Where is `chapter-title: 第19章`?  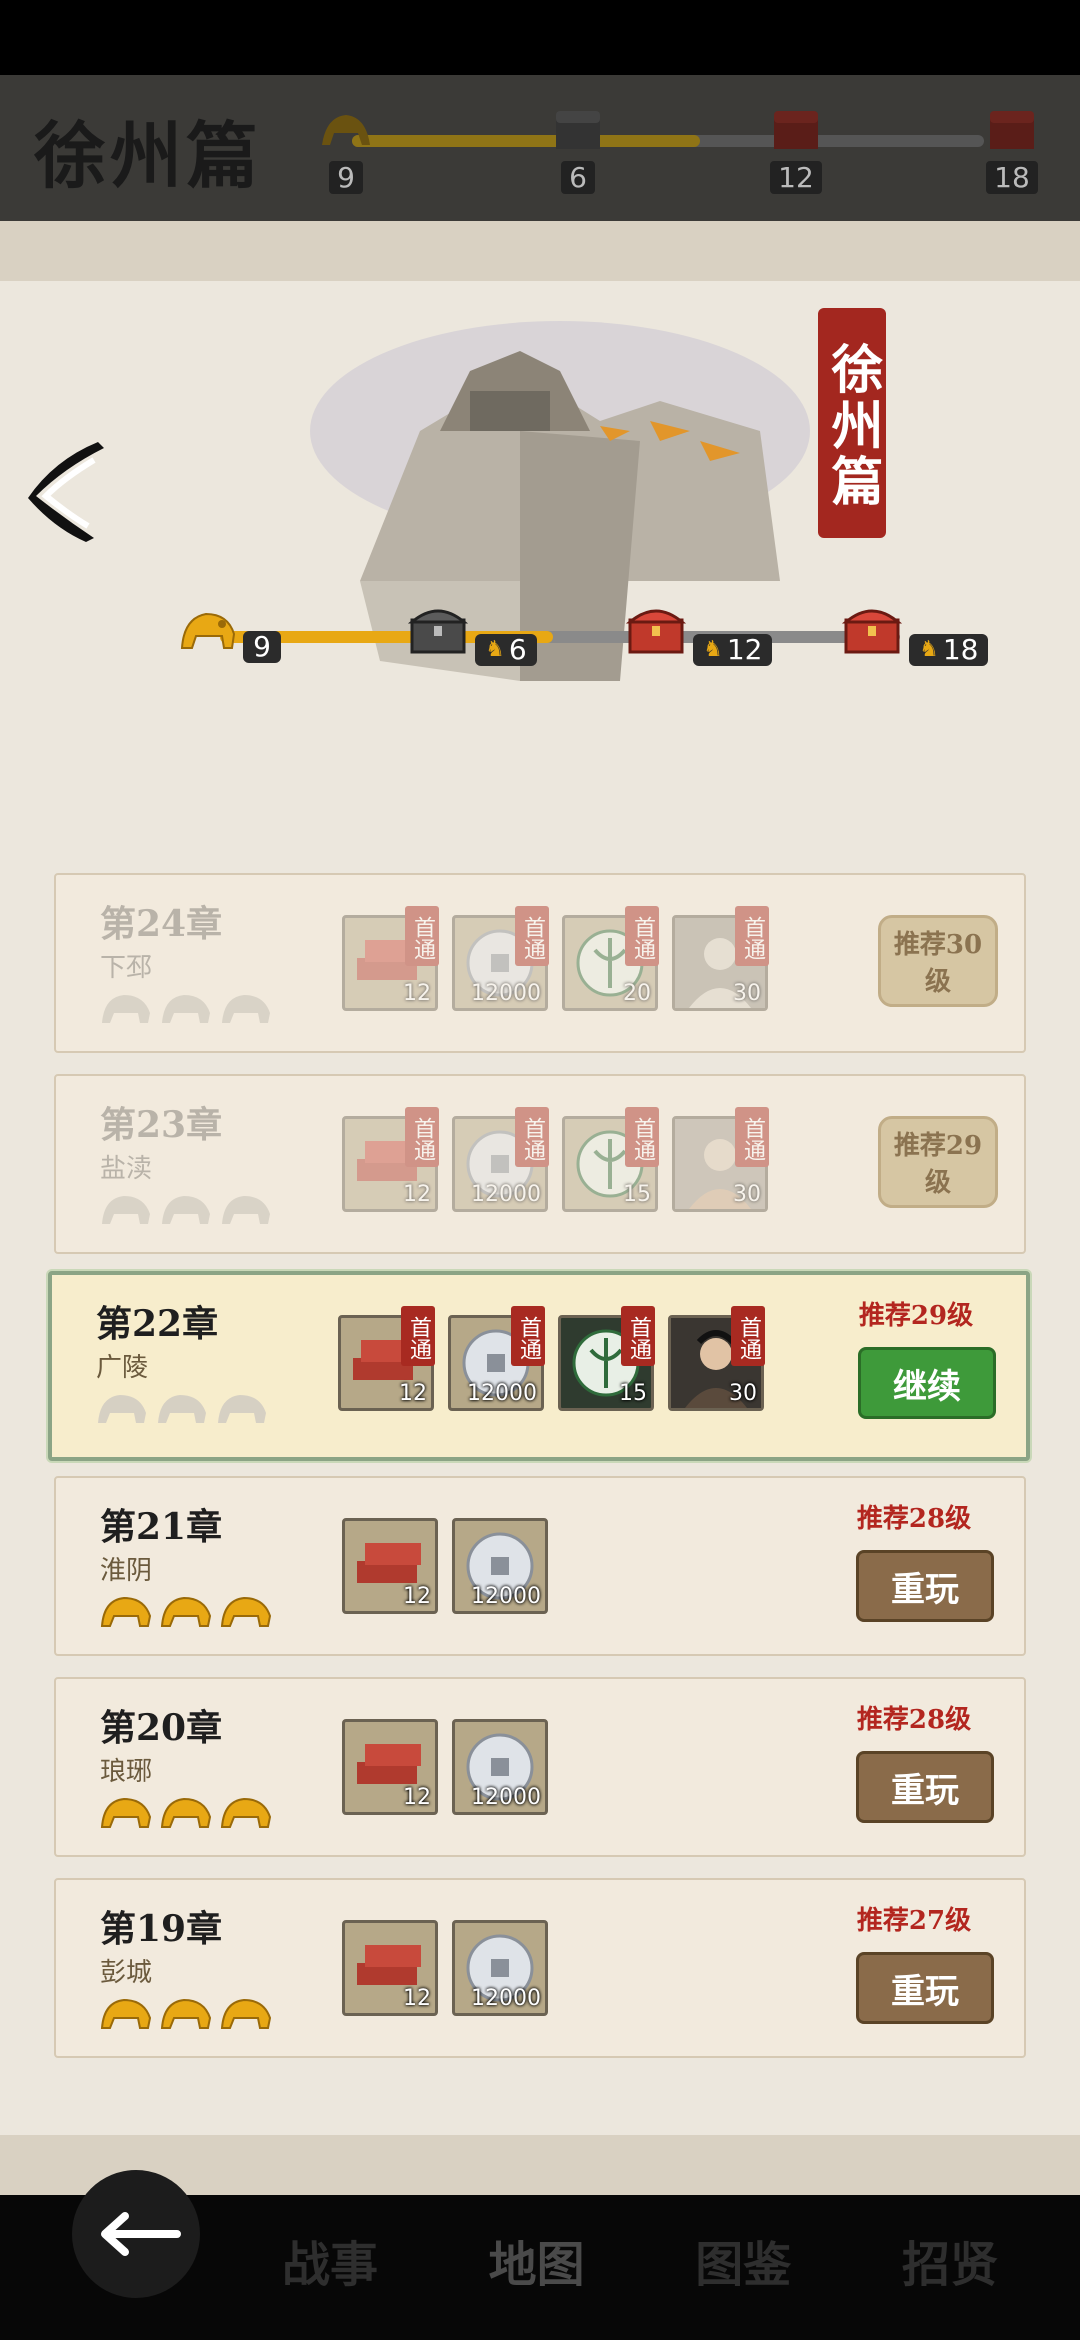
chapter-title: 第19章 is located at coordinates (161, 1929).